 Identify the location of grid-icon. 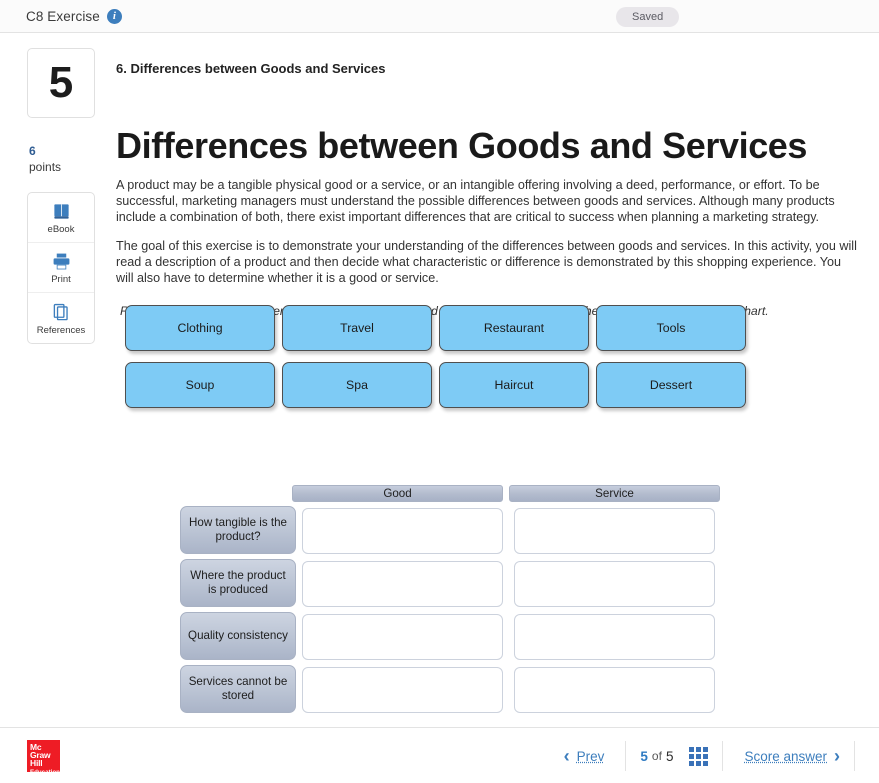
(699, 756).